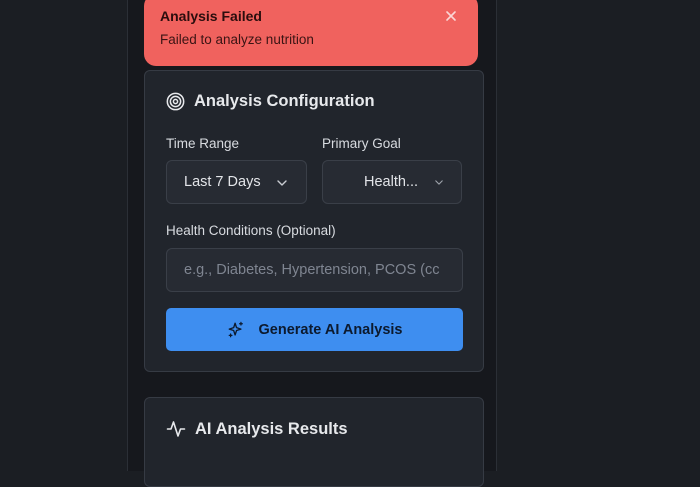  I want to click on generate-button-label: Generate AI Analysis, so click(330, 329).